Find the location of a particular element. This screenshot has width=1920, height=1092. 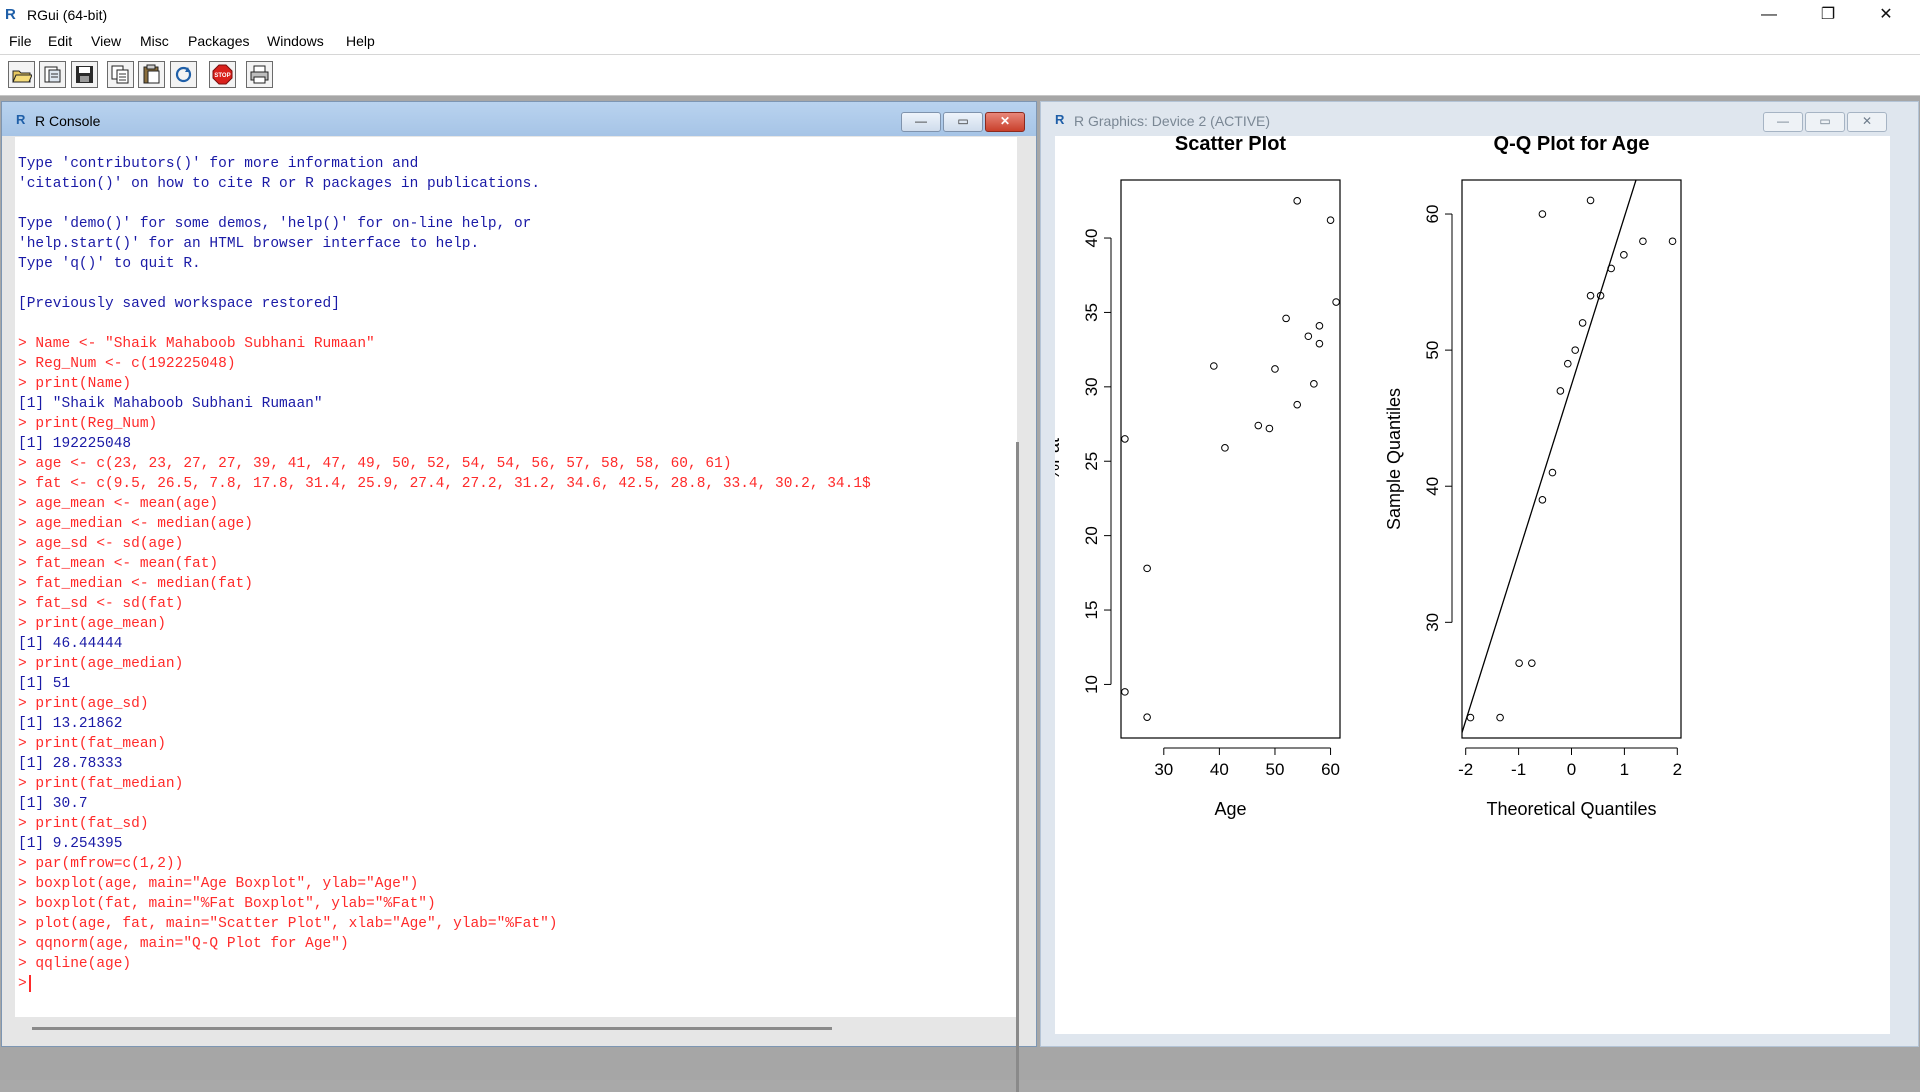

menu-packages: Packages is located at coordinates (218, 41).